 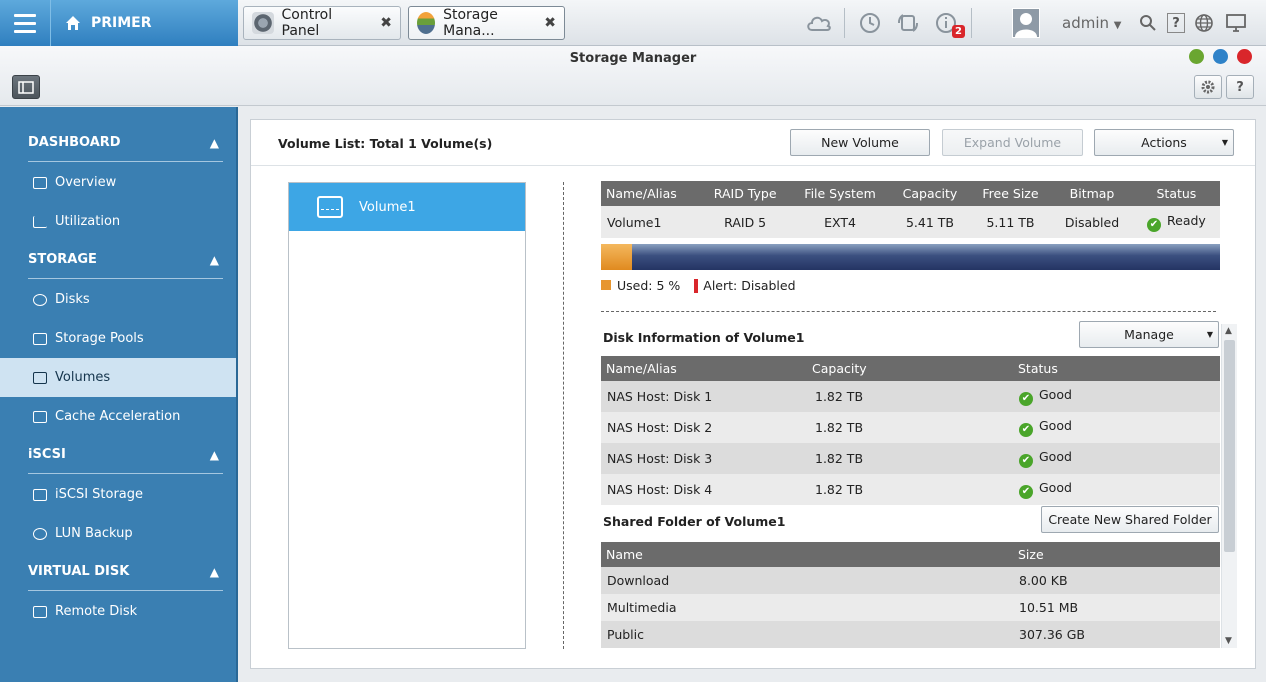 I want to click on minimize-icon, so click(x=1196, y=56).